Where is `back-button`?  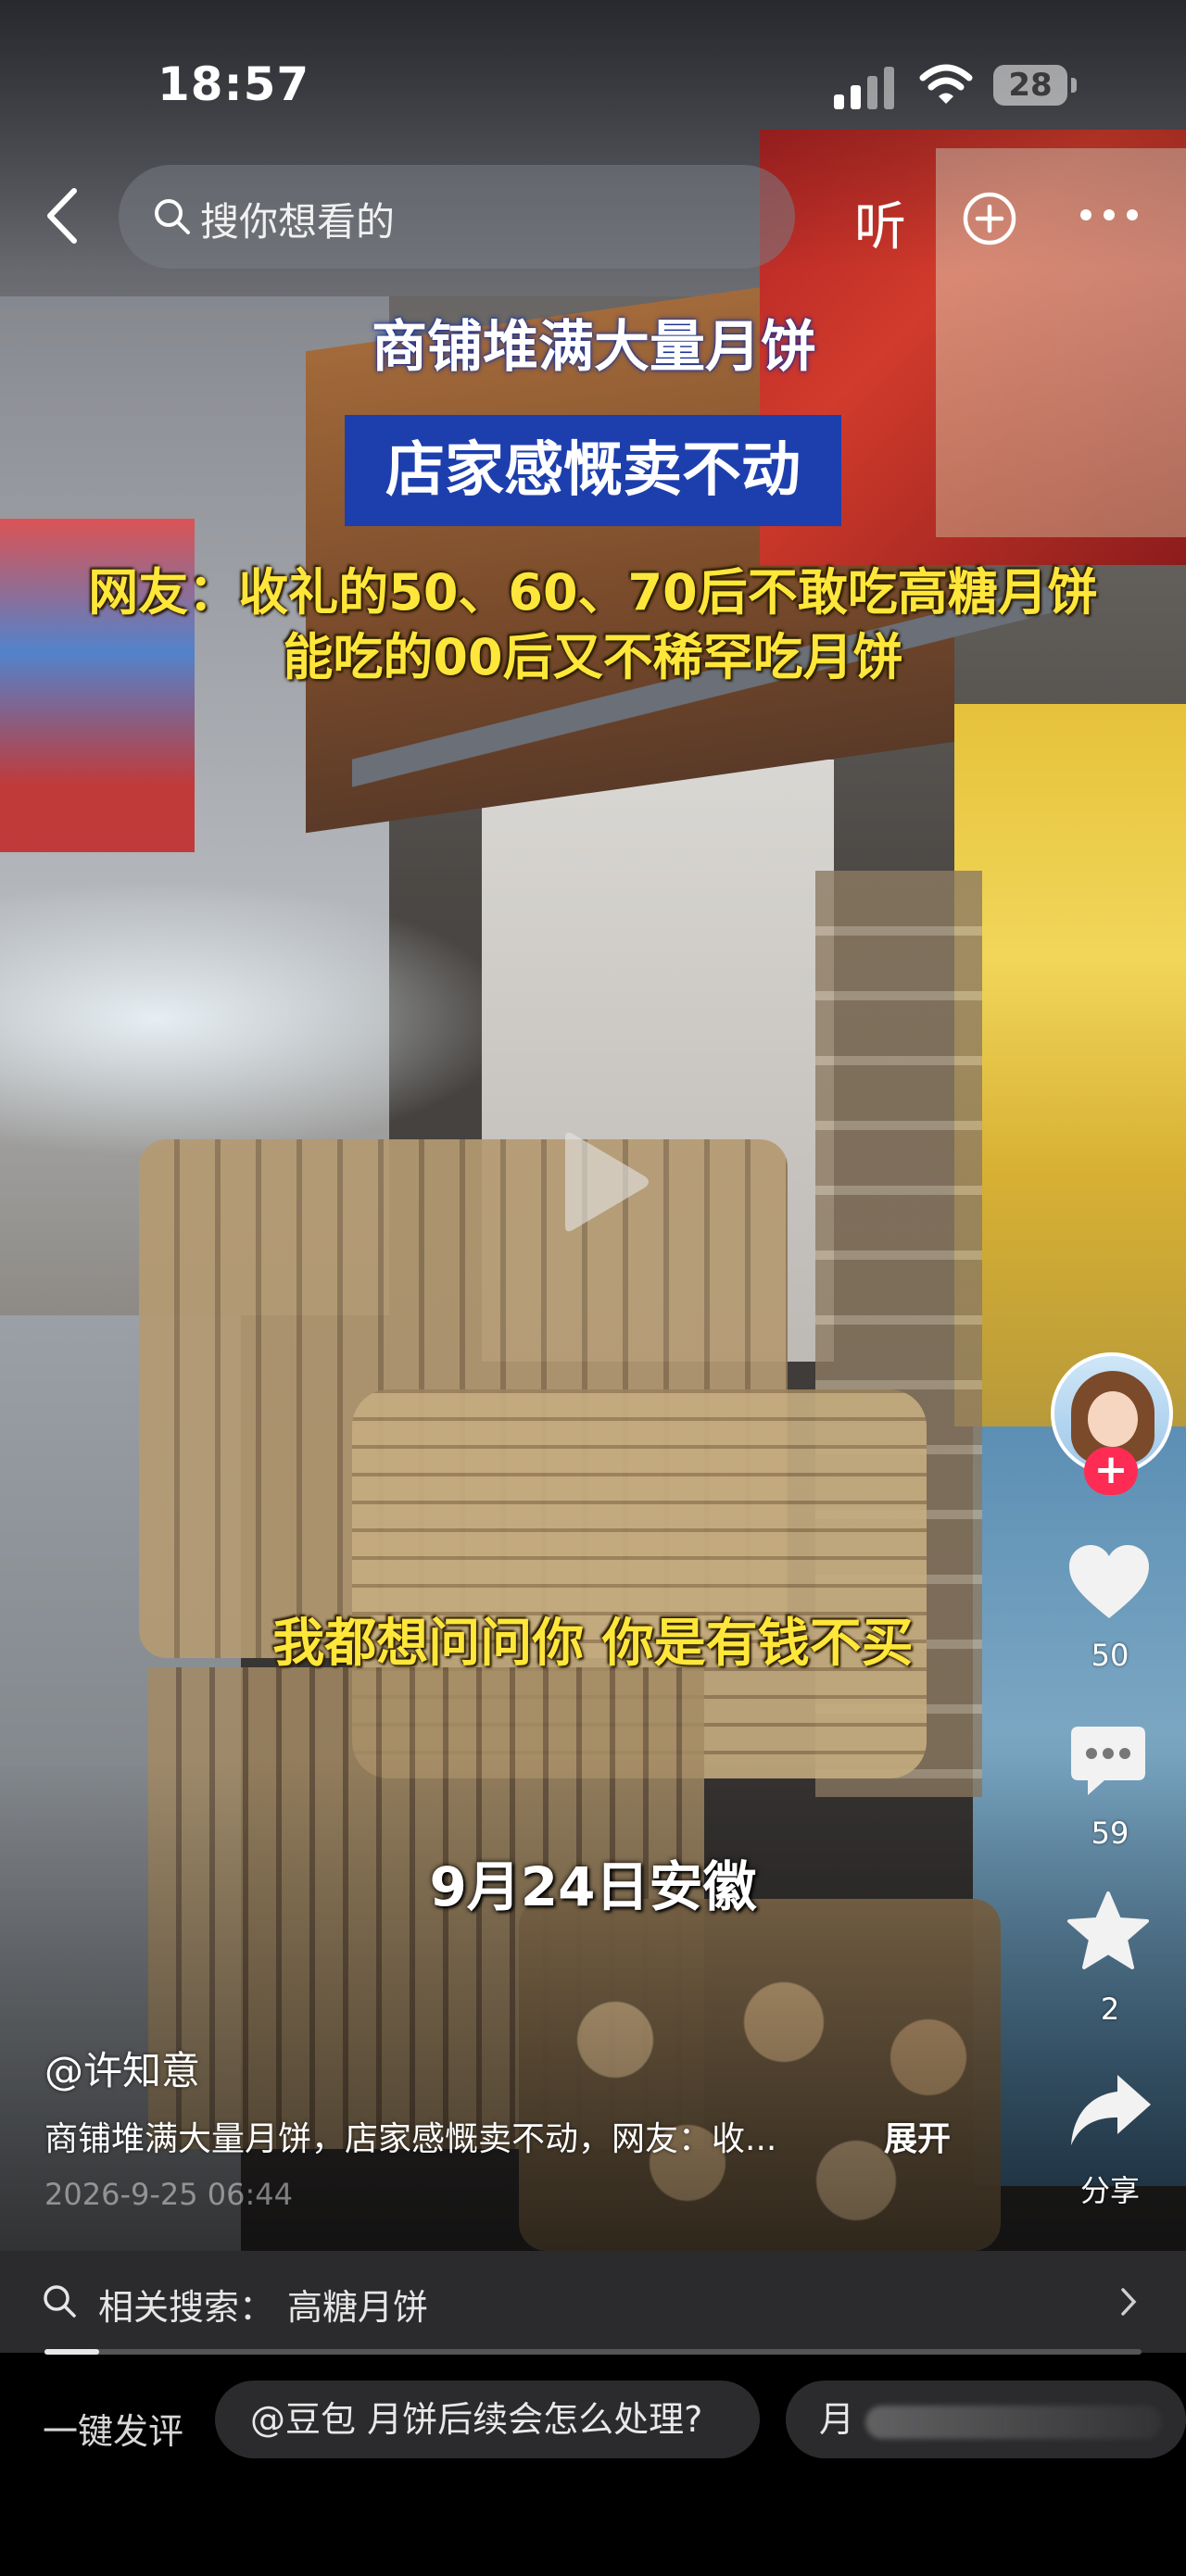 back-button is located at coordinates (65, 215).